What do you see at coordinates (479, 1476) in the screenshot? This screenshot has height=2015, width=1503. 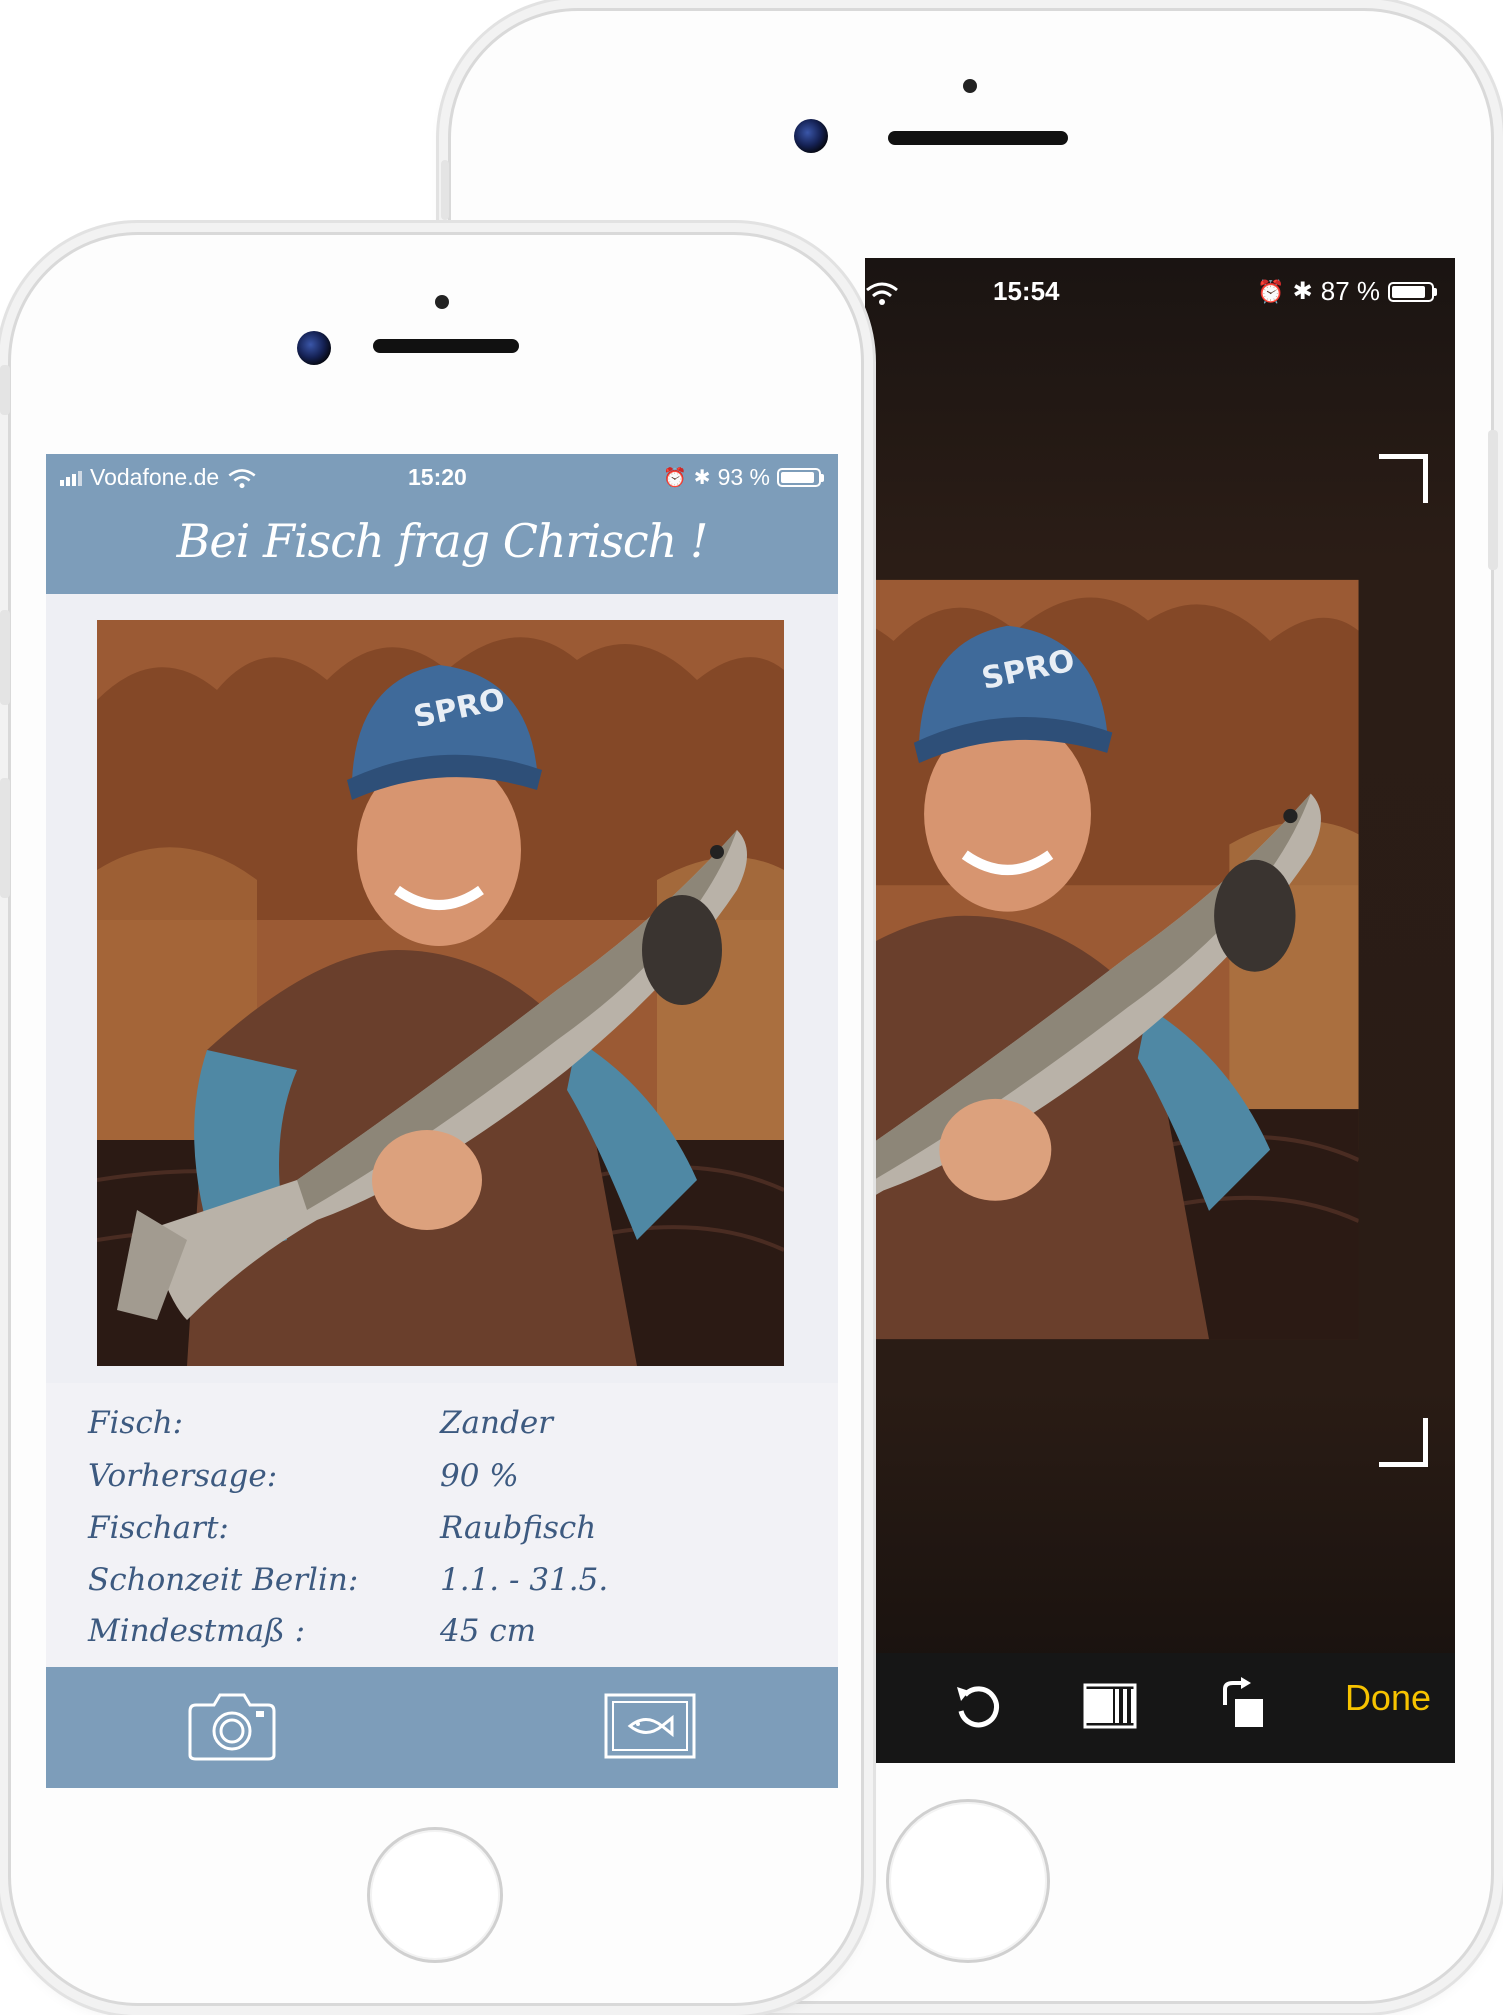 I see `info-value: 90 %` at bounding box center [479, 1476].